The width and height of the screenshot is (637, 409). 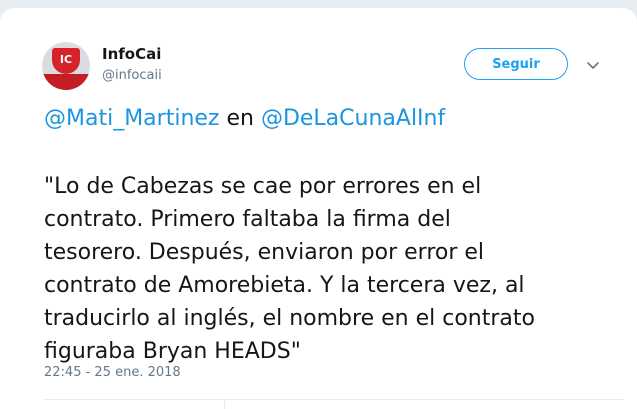 I want to click on avatar-stripe, so click(x=66, y=82).